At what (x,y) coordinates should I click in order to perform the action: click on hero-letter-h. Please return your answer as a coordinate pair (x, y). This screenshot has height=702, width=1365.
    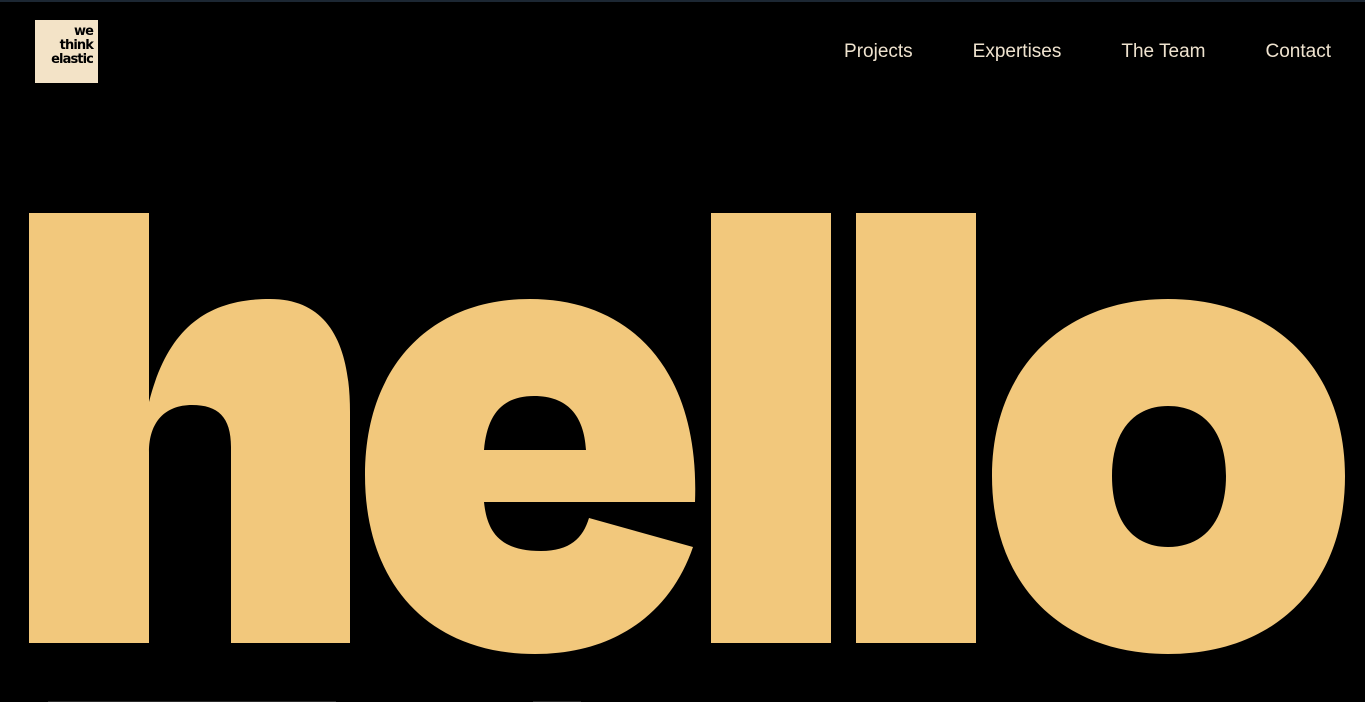
    Looking at the image, I should click on (189, 428).